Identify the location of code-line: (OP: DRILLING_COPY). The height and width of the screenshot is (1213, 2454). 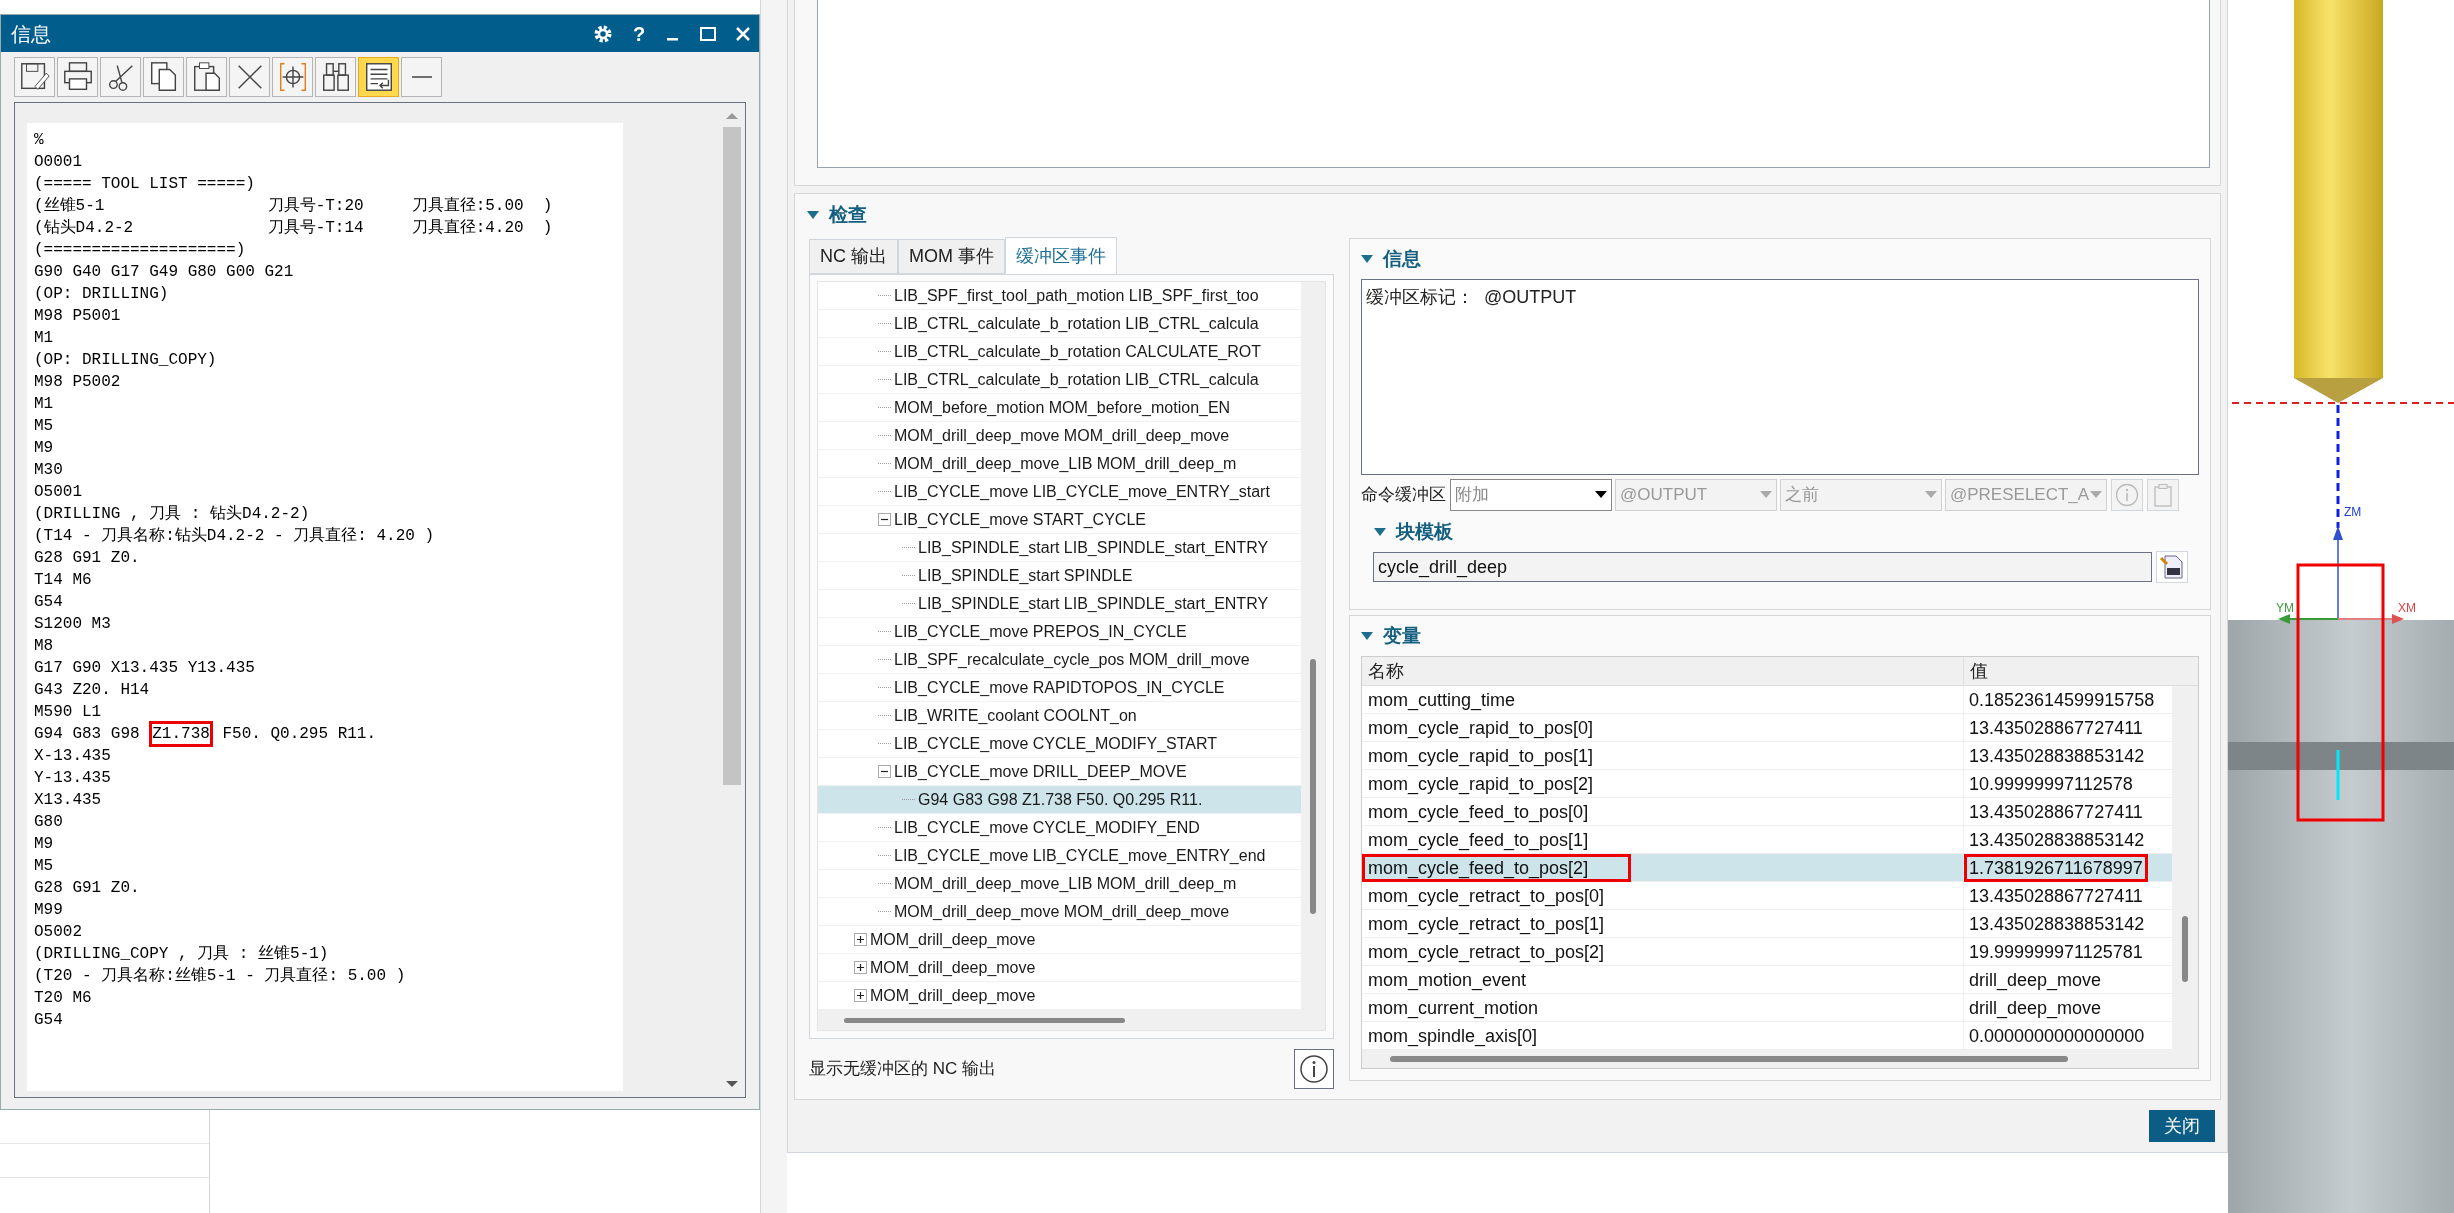
(126, 360).